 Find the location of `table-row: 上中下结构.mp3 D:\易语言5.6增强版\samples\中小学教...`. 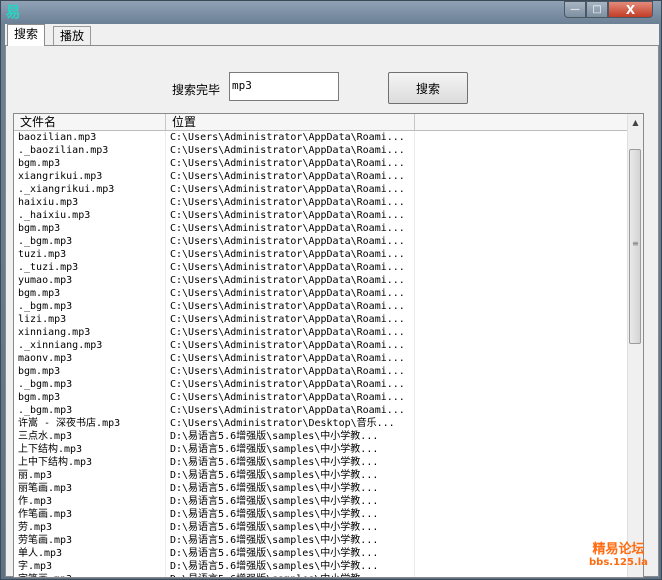

table-row: 上中下结构.mp3 D:\易语言5.6增强版\samples\中小学教... is located at coordinates (321, 462).